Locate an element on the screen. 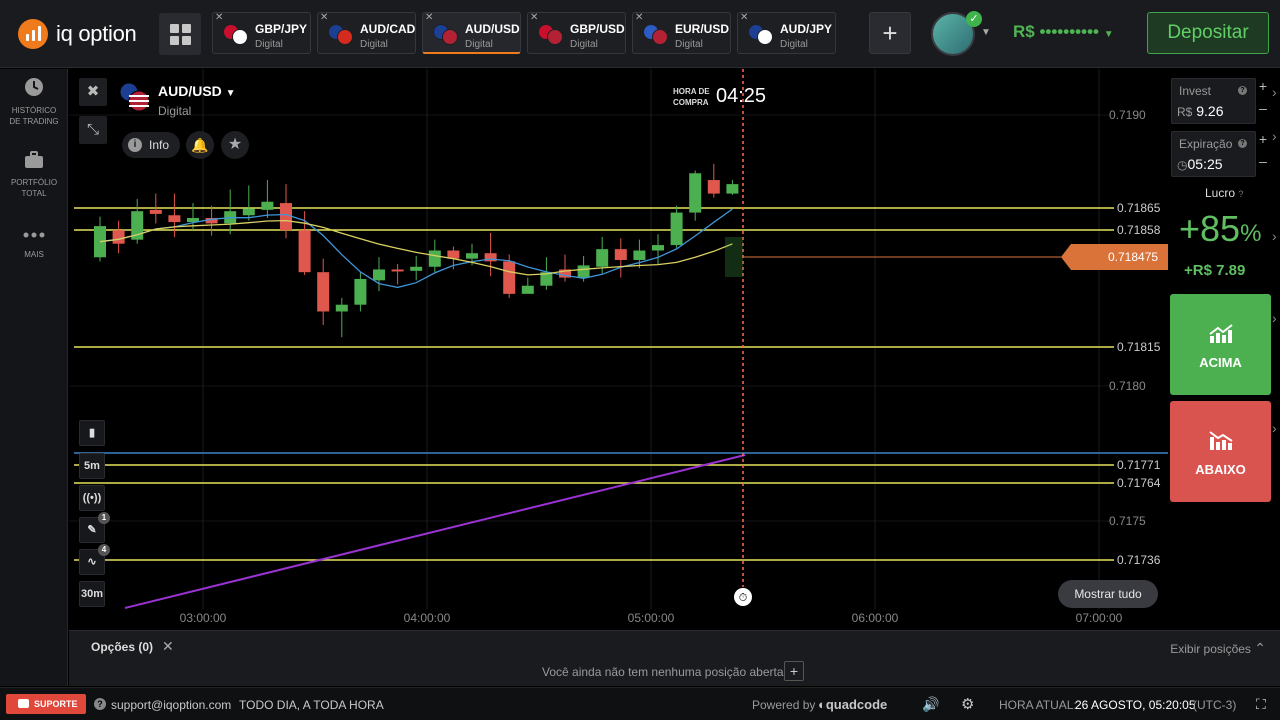  purchase-countdown: 04:25 is located at coordinates (741, 96).